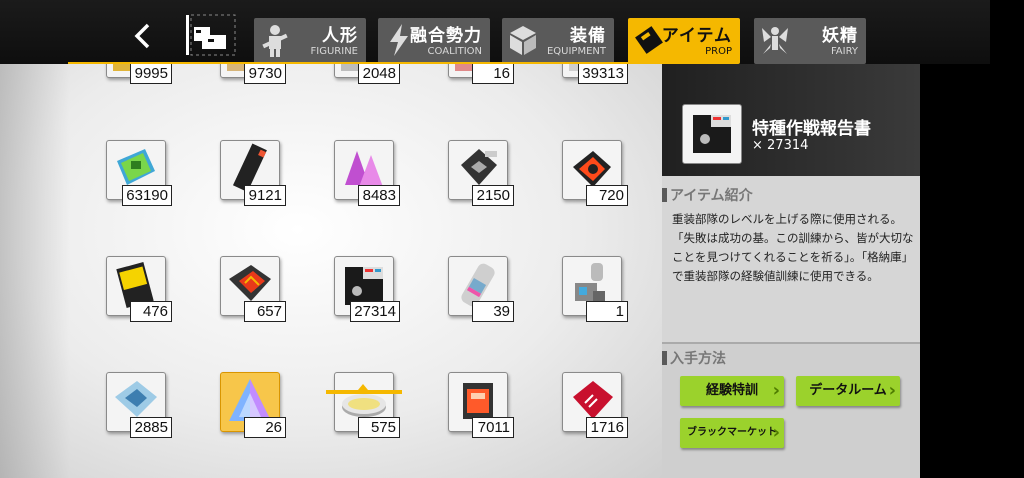 This screenshot has height=478, width=1024. I want to click on item-slot: 39313, so click(595, 74).